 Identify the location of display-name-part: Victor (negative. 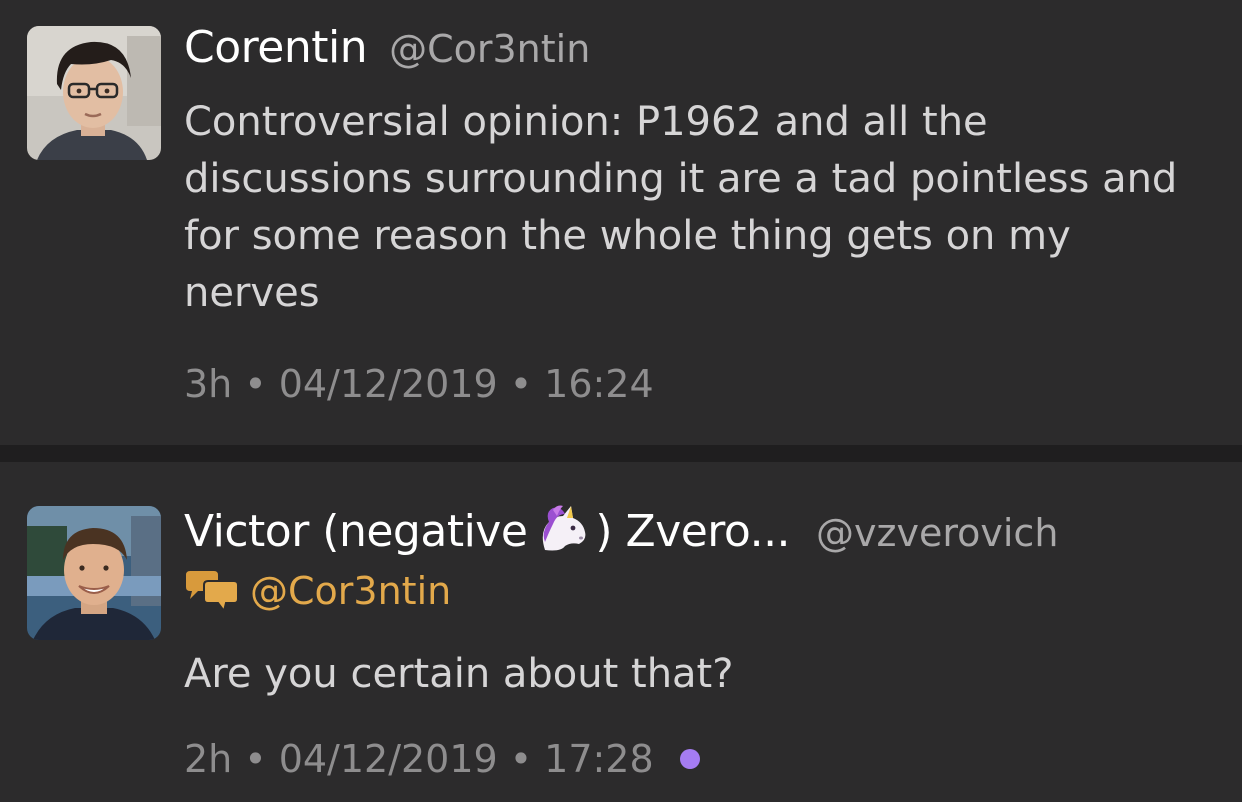
(356, 531).